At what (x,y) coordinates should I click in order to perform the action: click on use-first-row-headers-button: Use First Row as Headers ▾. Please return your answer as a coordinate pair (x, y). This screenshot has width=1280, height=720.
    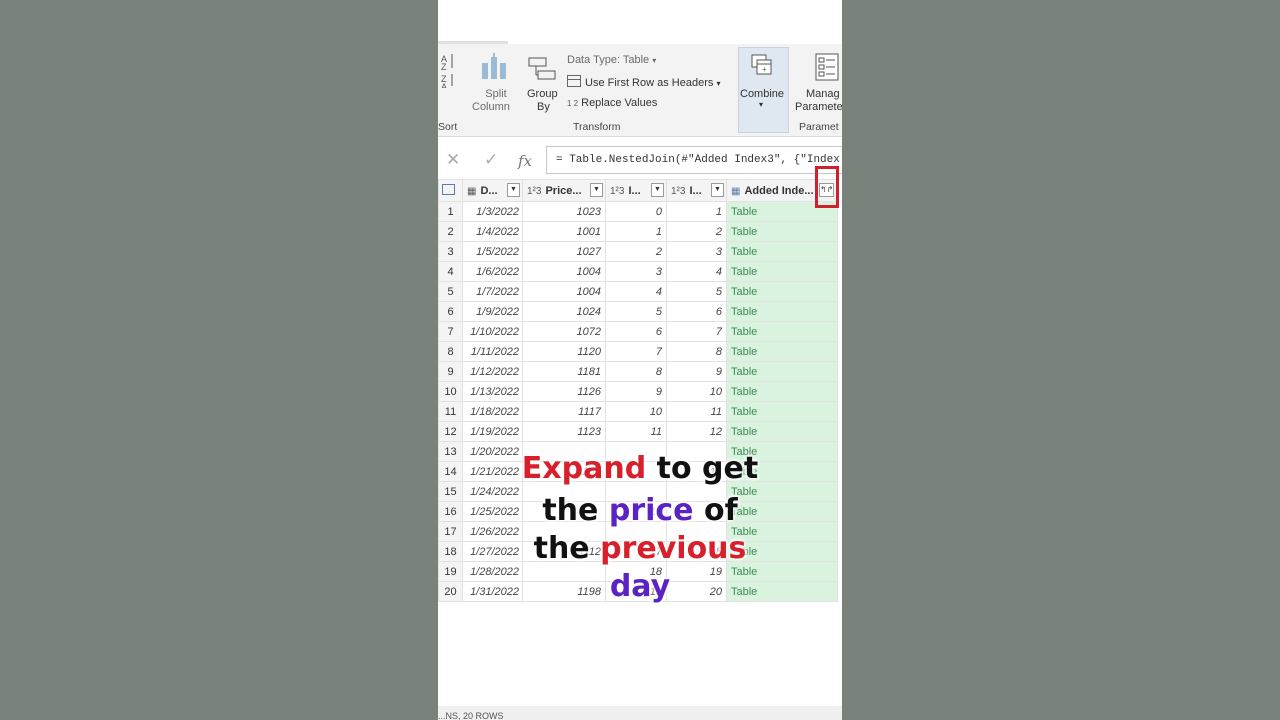
    Looking at the image, I should click on (643, 82).